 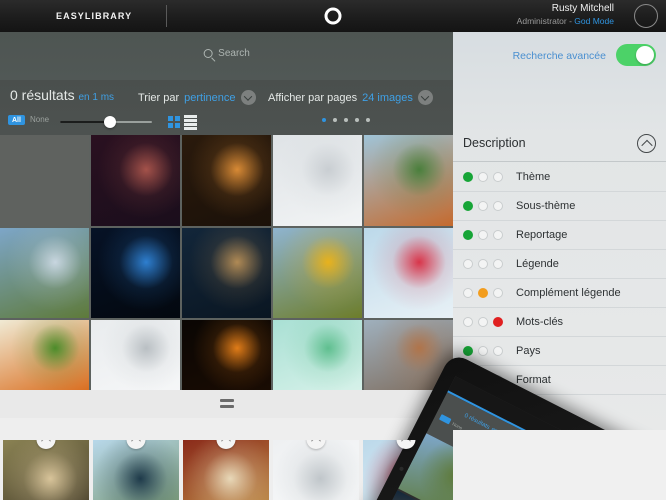 I want to click on chevron-up-circle-icon, so click(x=646, y=143).